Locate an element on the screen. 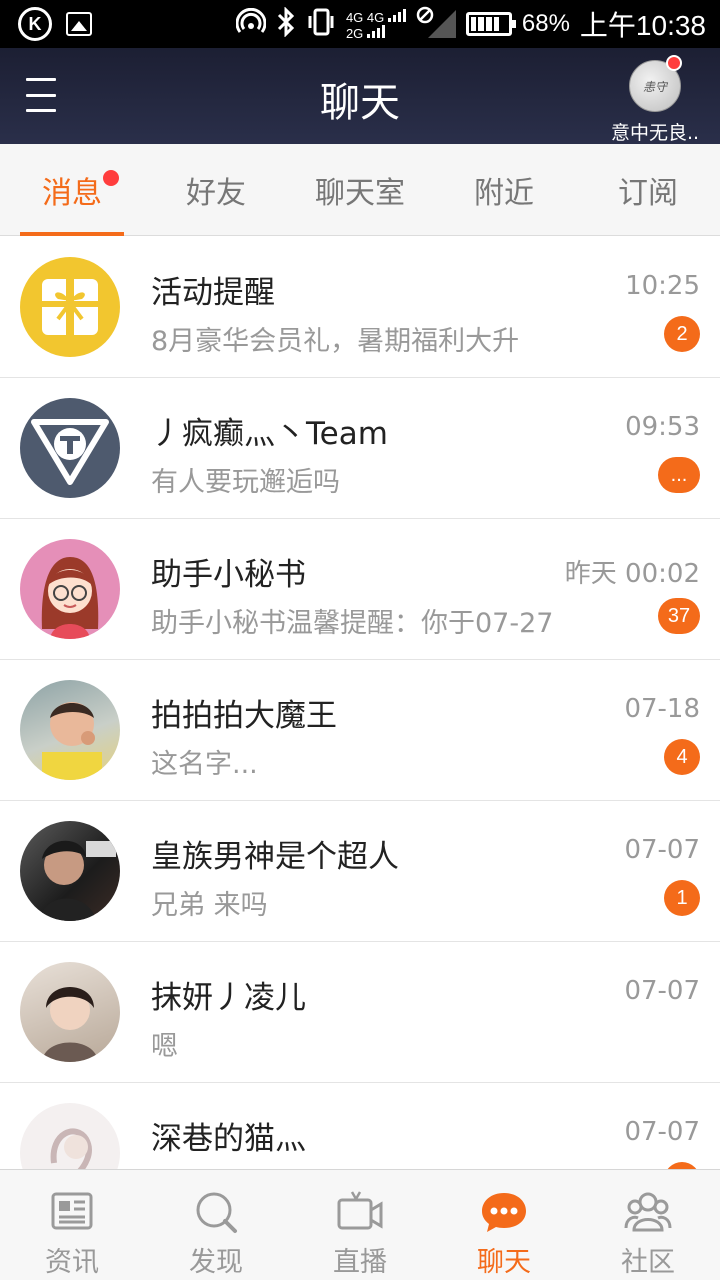  tab-label: 附近 is located at coordinates (504, 193).